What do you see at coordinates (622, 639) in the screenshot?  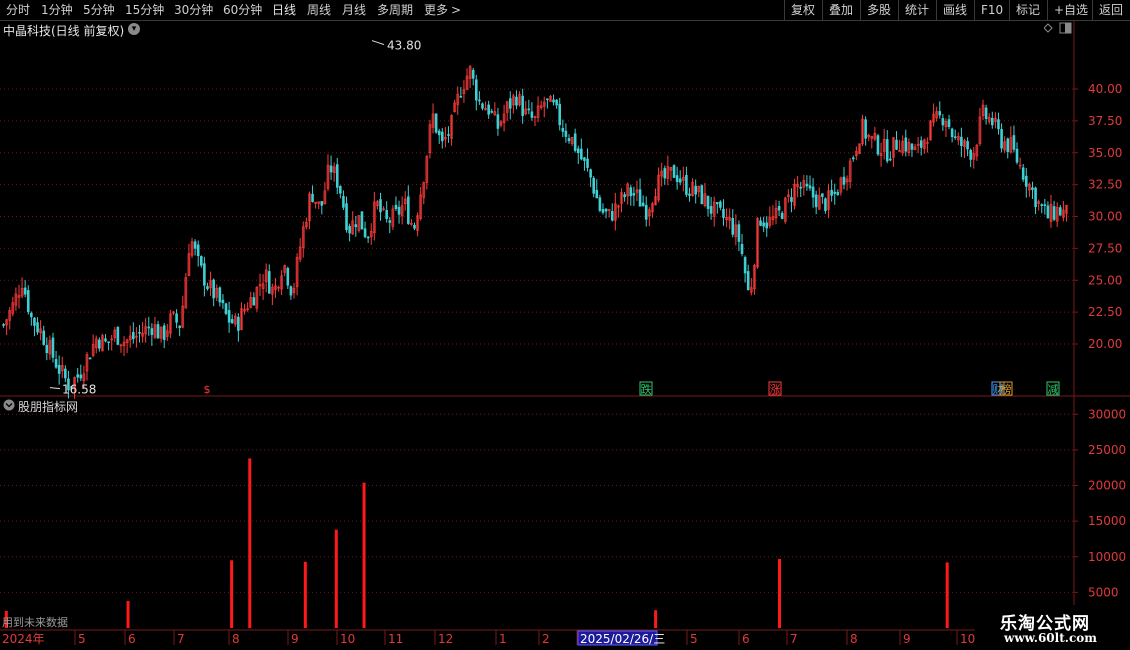 I see `time-tick-label: 2025/02/26/三` at bounding box center [622, 639].